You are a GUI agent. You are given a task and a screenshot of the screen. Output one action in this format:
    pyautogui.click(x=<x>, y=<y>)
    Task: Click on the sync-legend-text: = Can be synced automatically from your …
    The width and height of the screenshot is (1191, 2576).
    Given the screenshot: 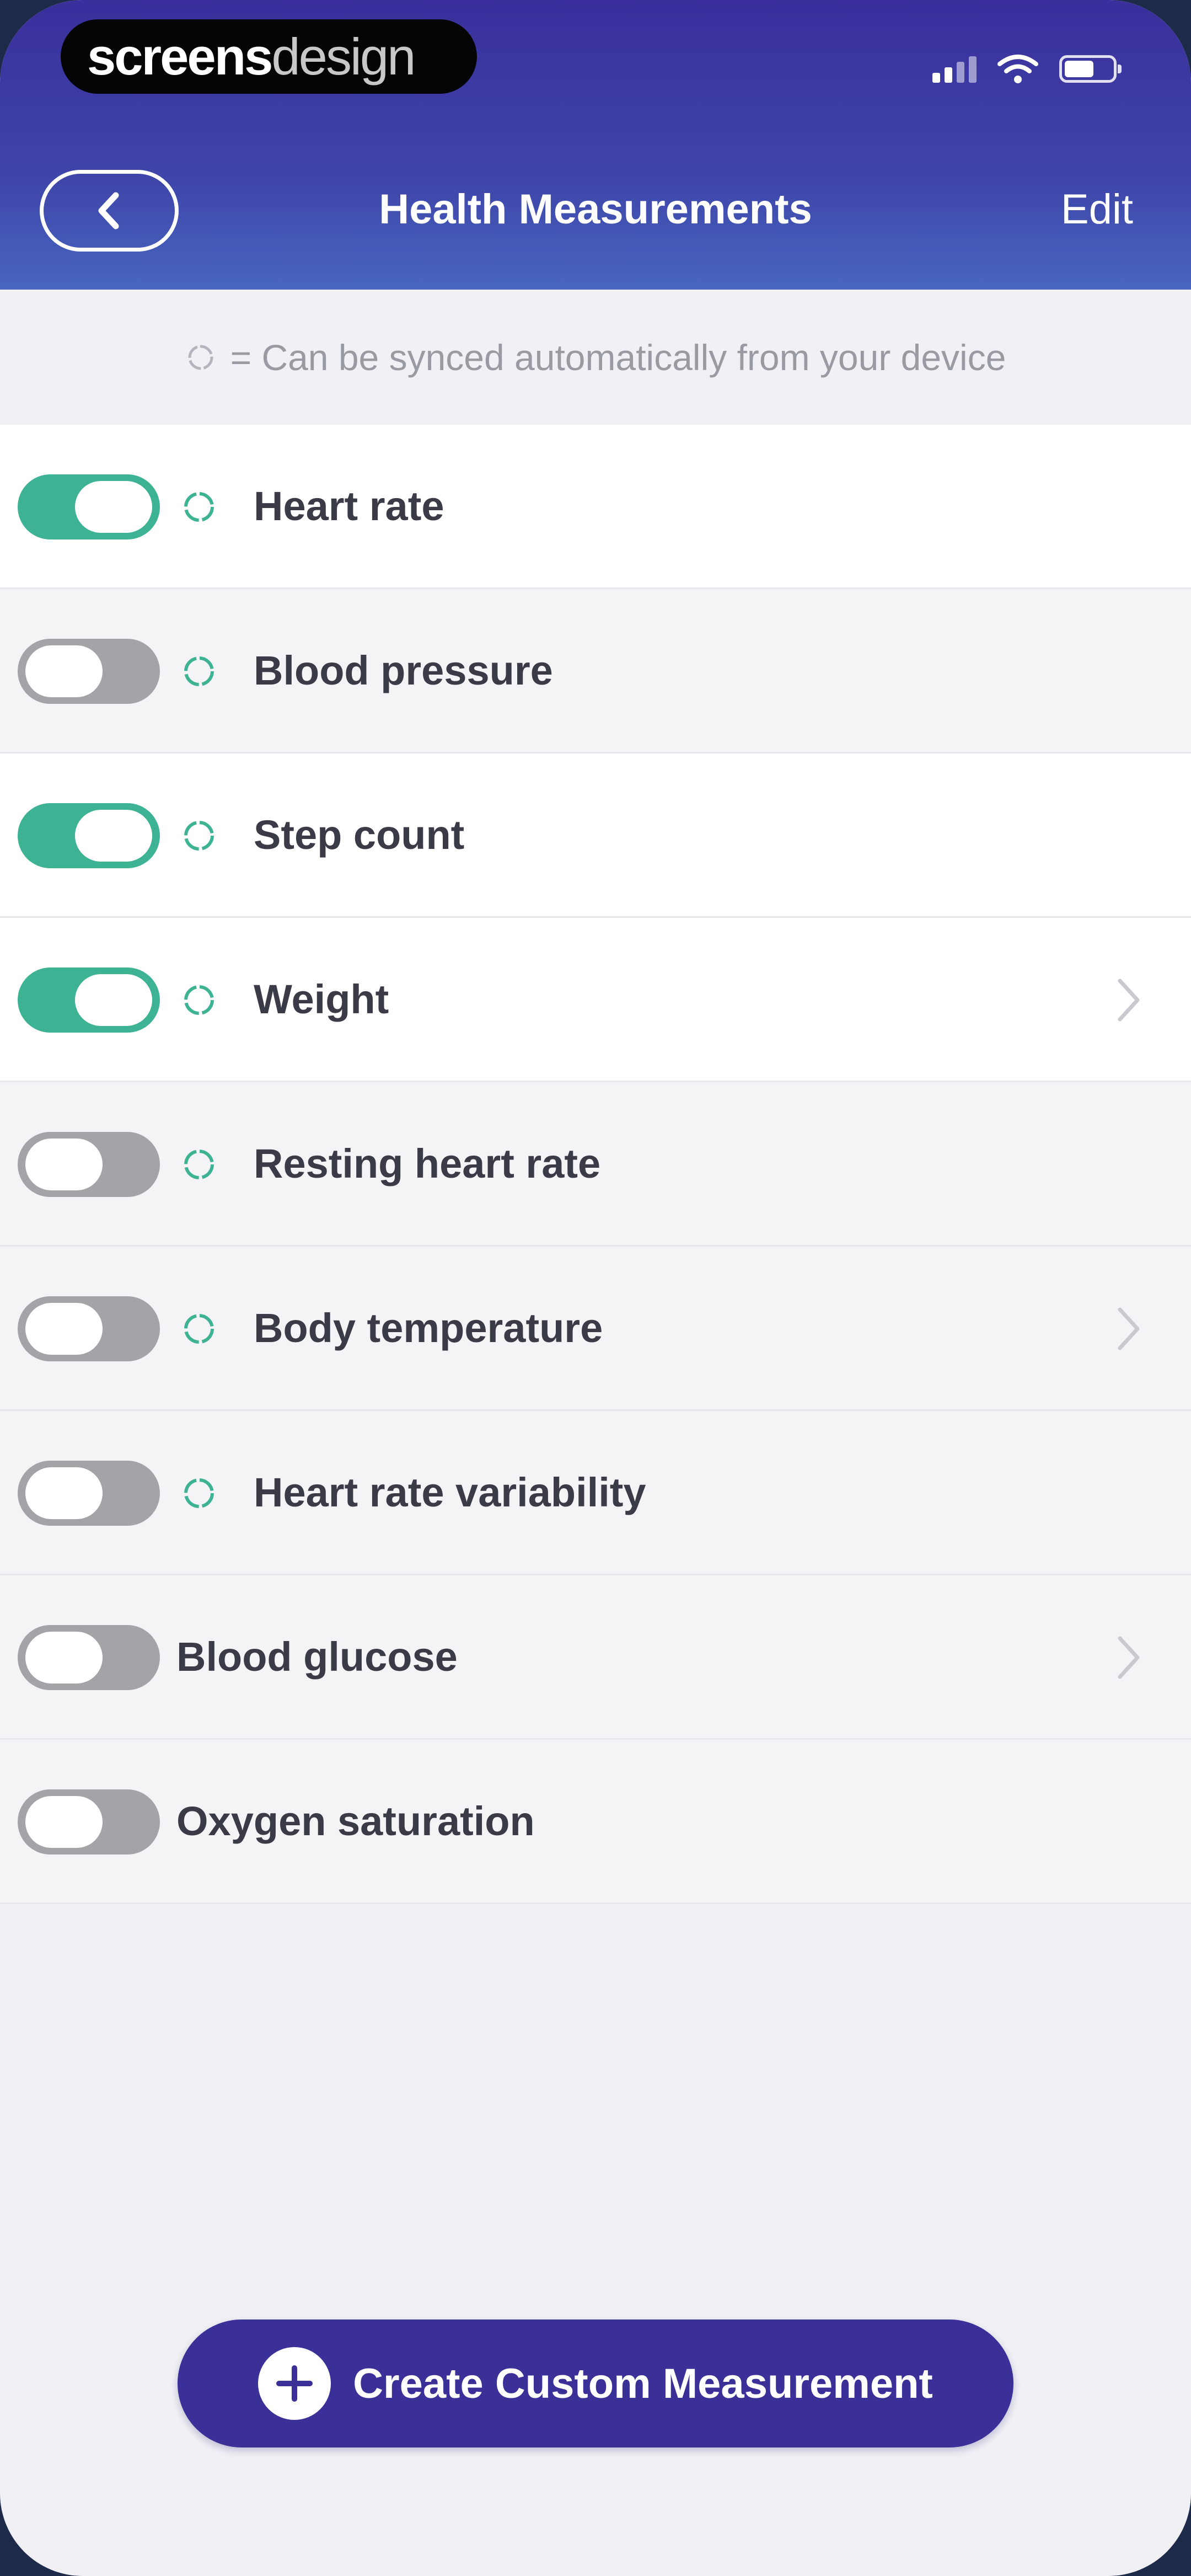 What is the action you would take?
    pyautogui.click(x=618, y=357)
    